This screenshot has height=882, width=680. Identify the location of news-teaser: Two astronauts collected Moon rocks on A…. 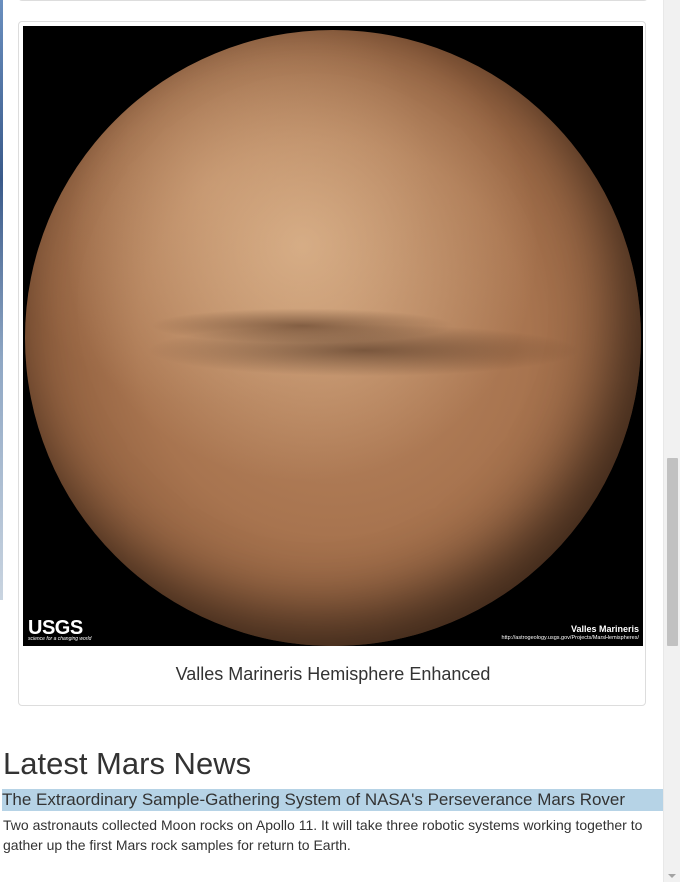
(323, 835).